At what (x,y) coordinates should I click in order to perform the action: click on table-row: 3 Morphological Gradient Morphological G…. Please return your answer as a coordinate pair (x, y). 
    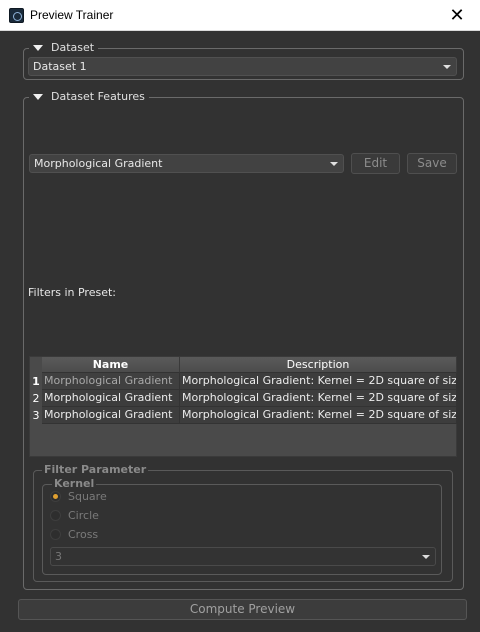
    Looking at the image, I should click on (243, 415).